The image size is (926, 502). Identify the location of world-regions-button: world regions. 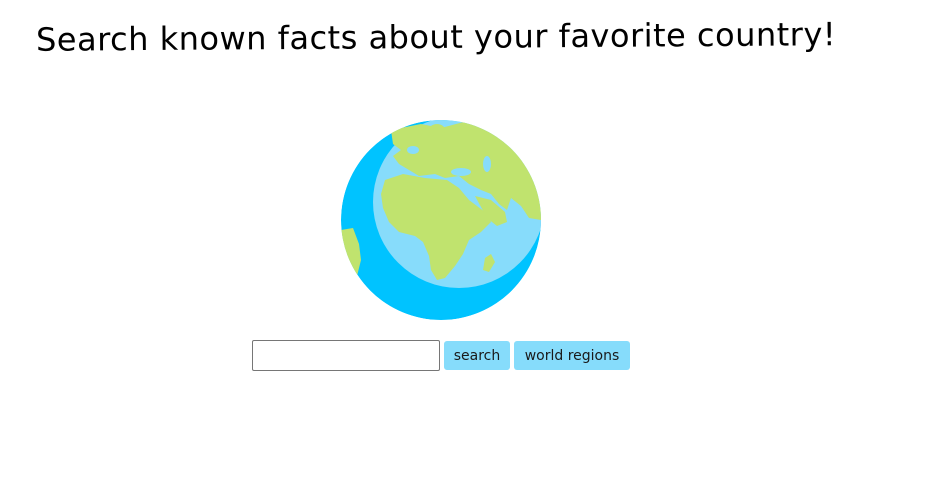
(572, 355).